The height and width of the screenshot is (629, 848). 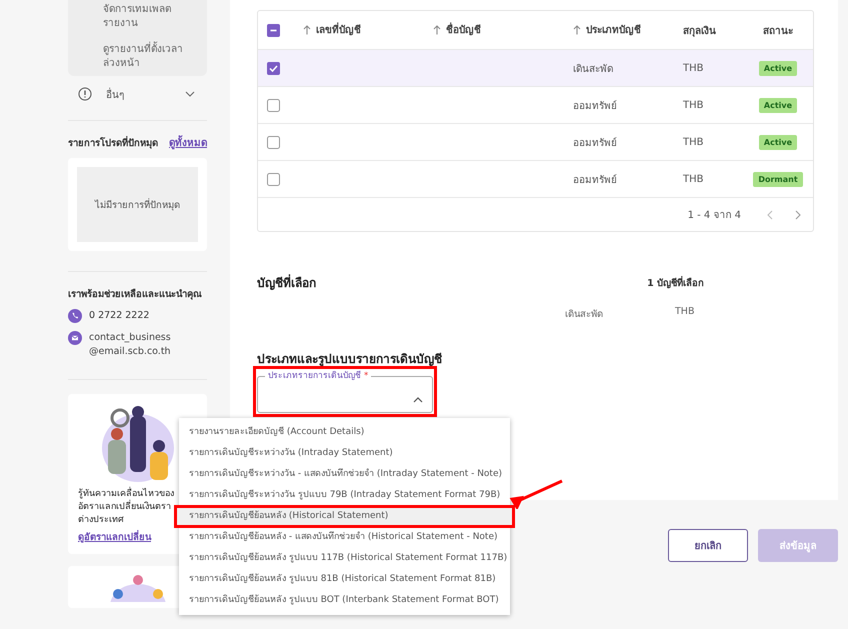 I want to click on chevron-right-icon, so click(x=798, y=215).